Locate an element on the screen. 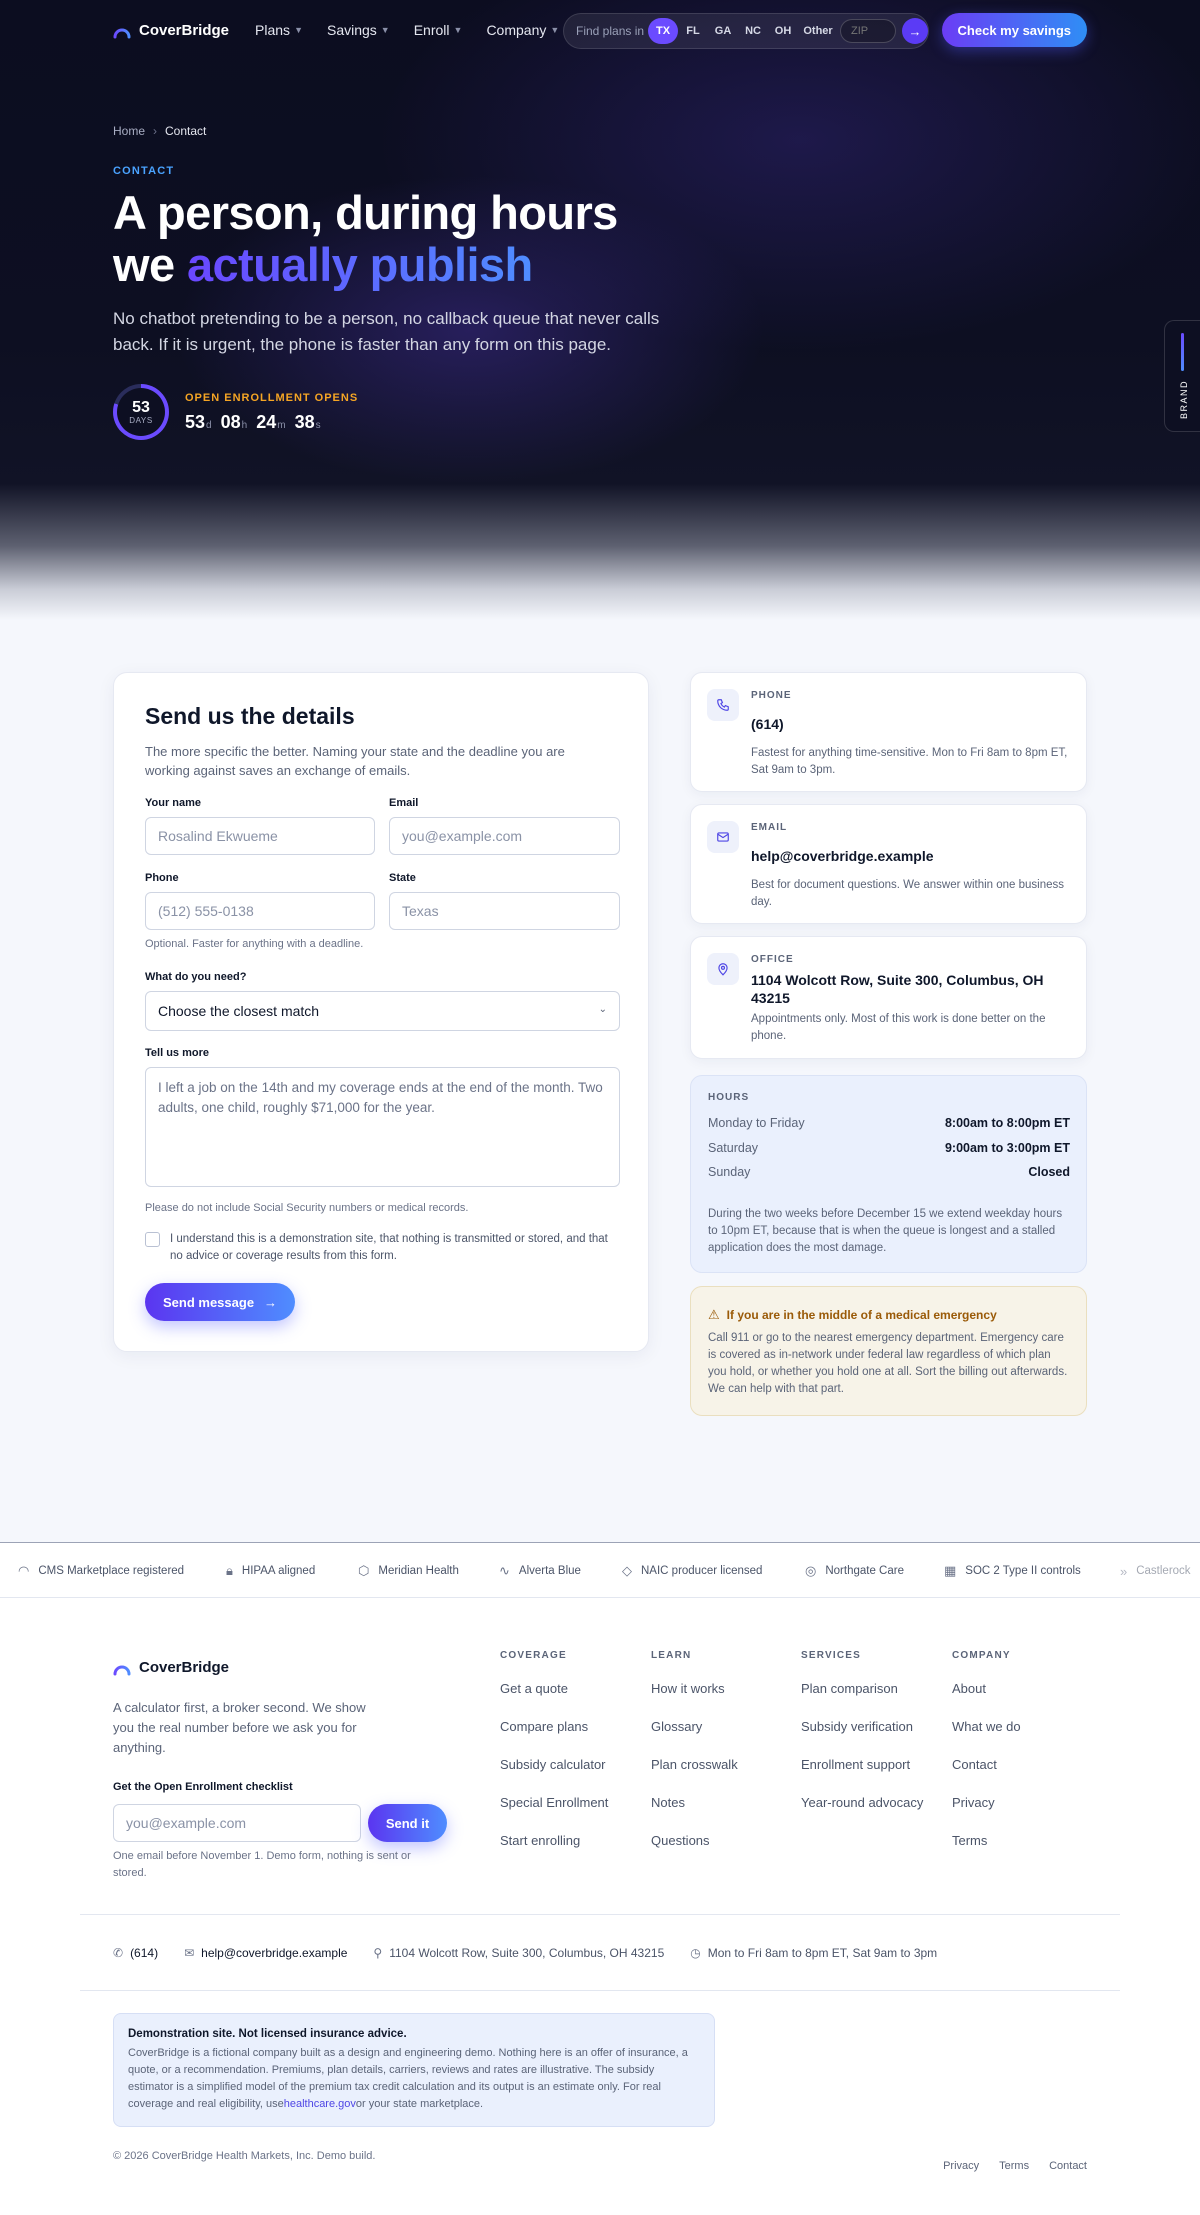 Image resolution: width=1200 pixels, height=2215 pixels. footer-link: Year-round advocacy is located at coordinates (862, 1803).